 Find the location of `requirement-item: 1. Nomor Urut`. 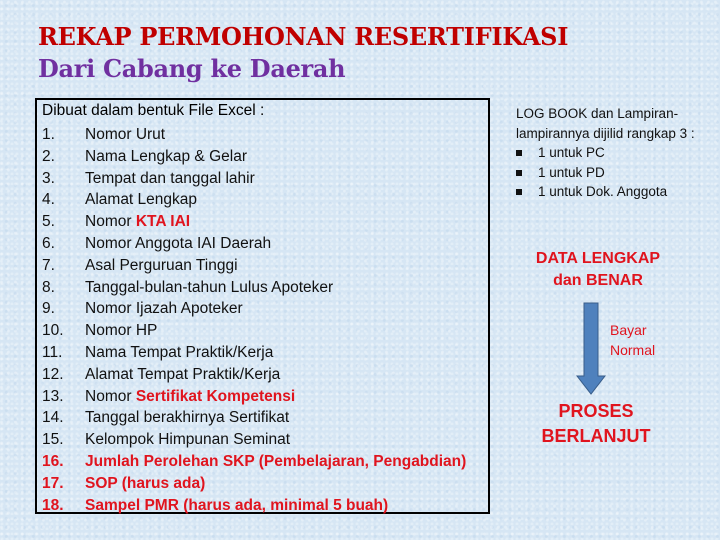

requirement-item: 1. Nomor Urut is located at coordinates (254, 135).